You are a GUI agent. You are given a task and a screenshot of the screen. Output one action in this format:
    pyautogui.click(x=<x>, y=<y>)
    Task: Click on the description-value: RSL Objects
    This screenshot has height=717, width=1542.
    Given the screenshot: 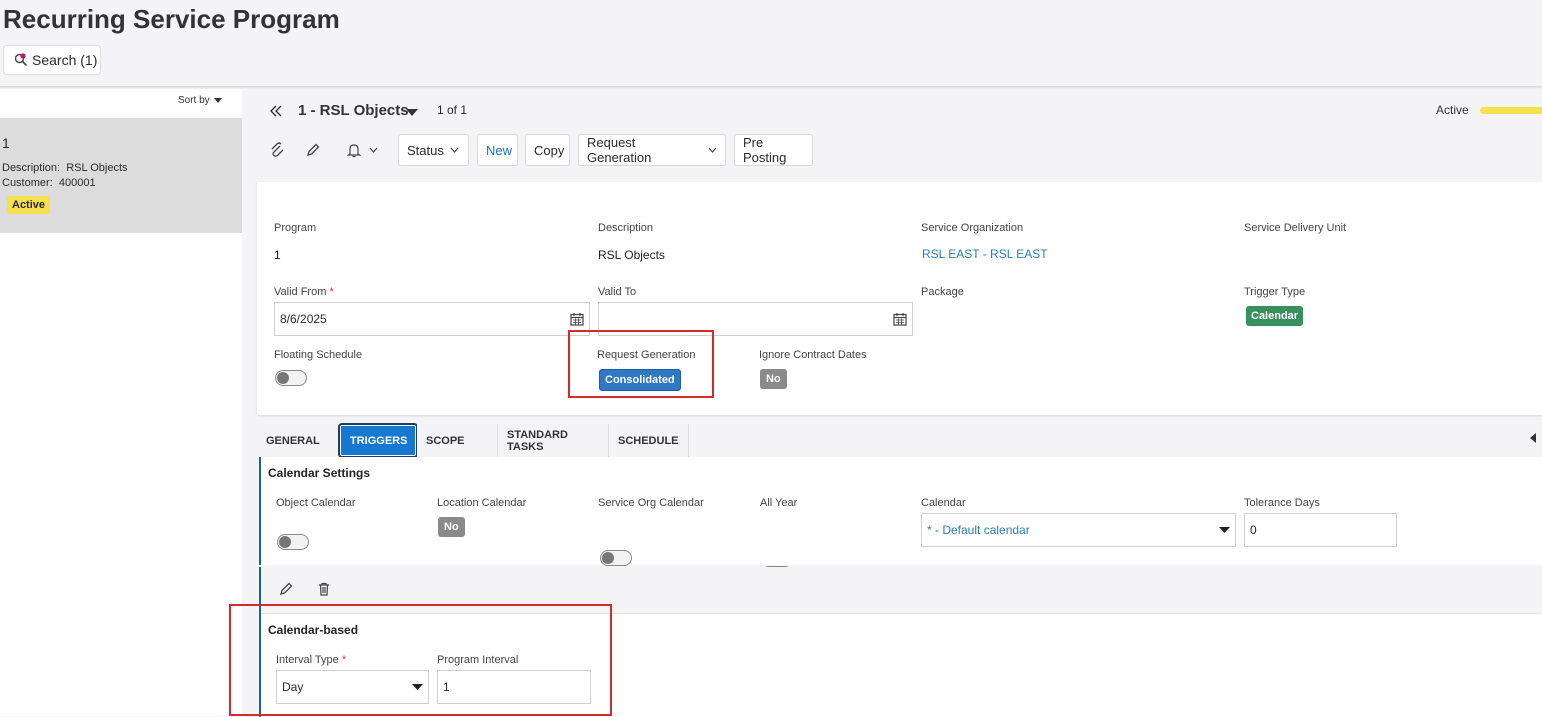 What is the action you would take?
    pyautogui.click(x=631, y=255)
    